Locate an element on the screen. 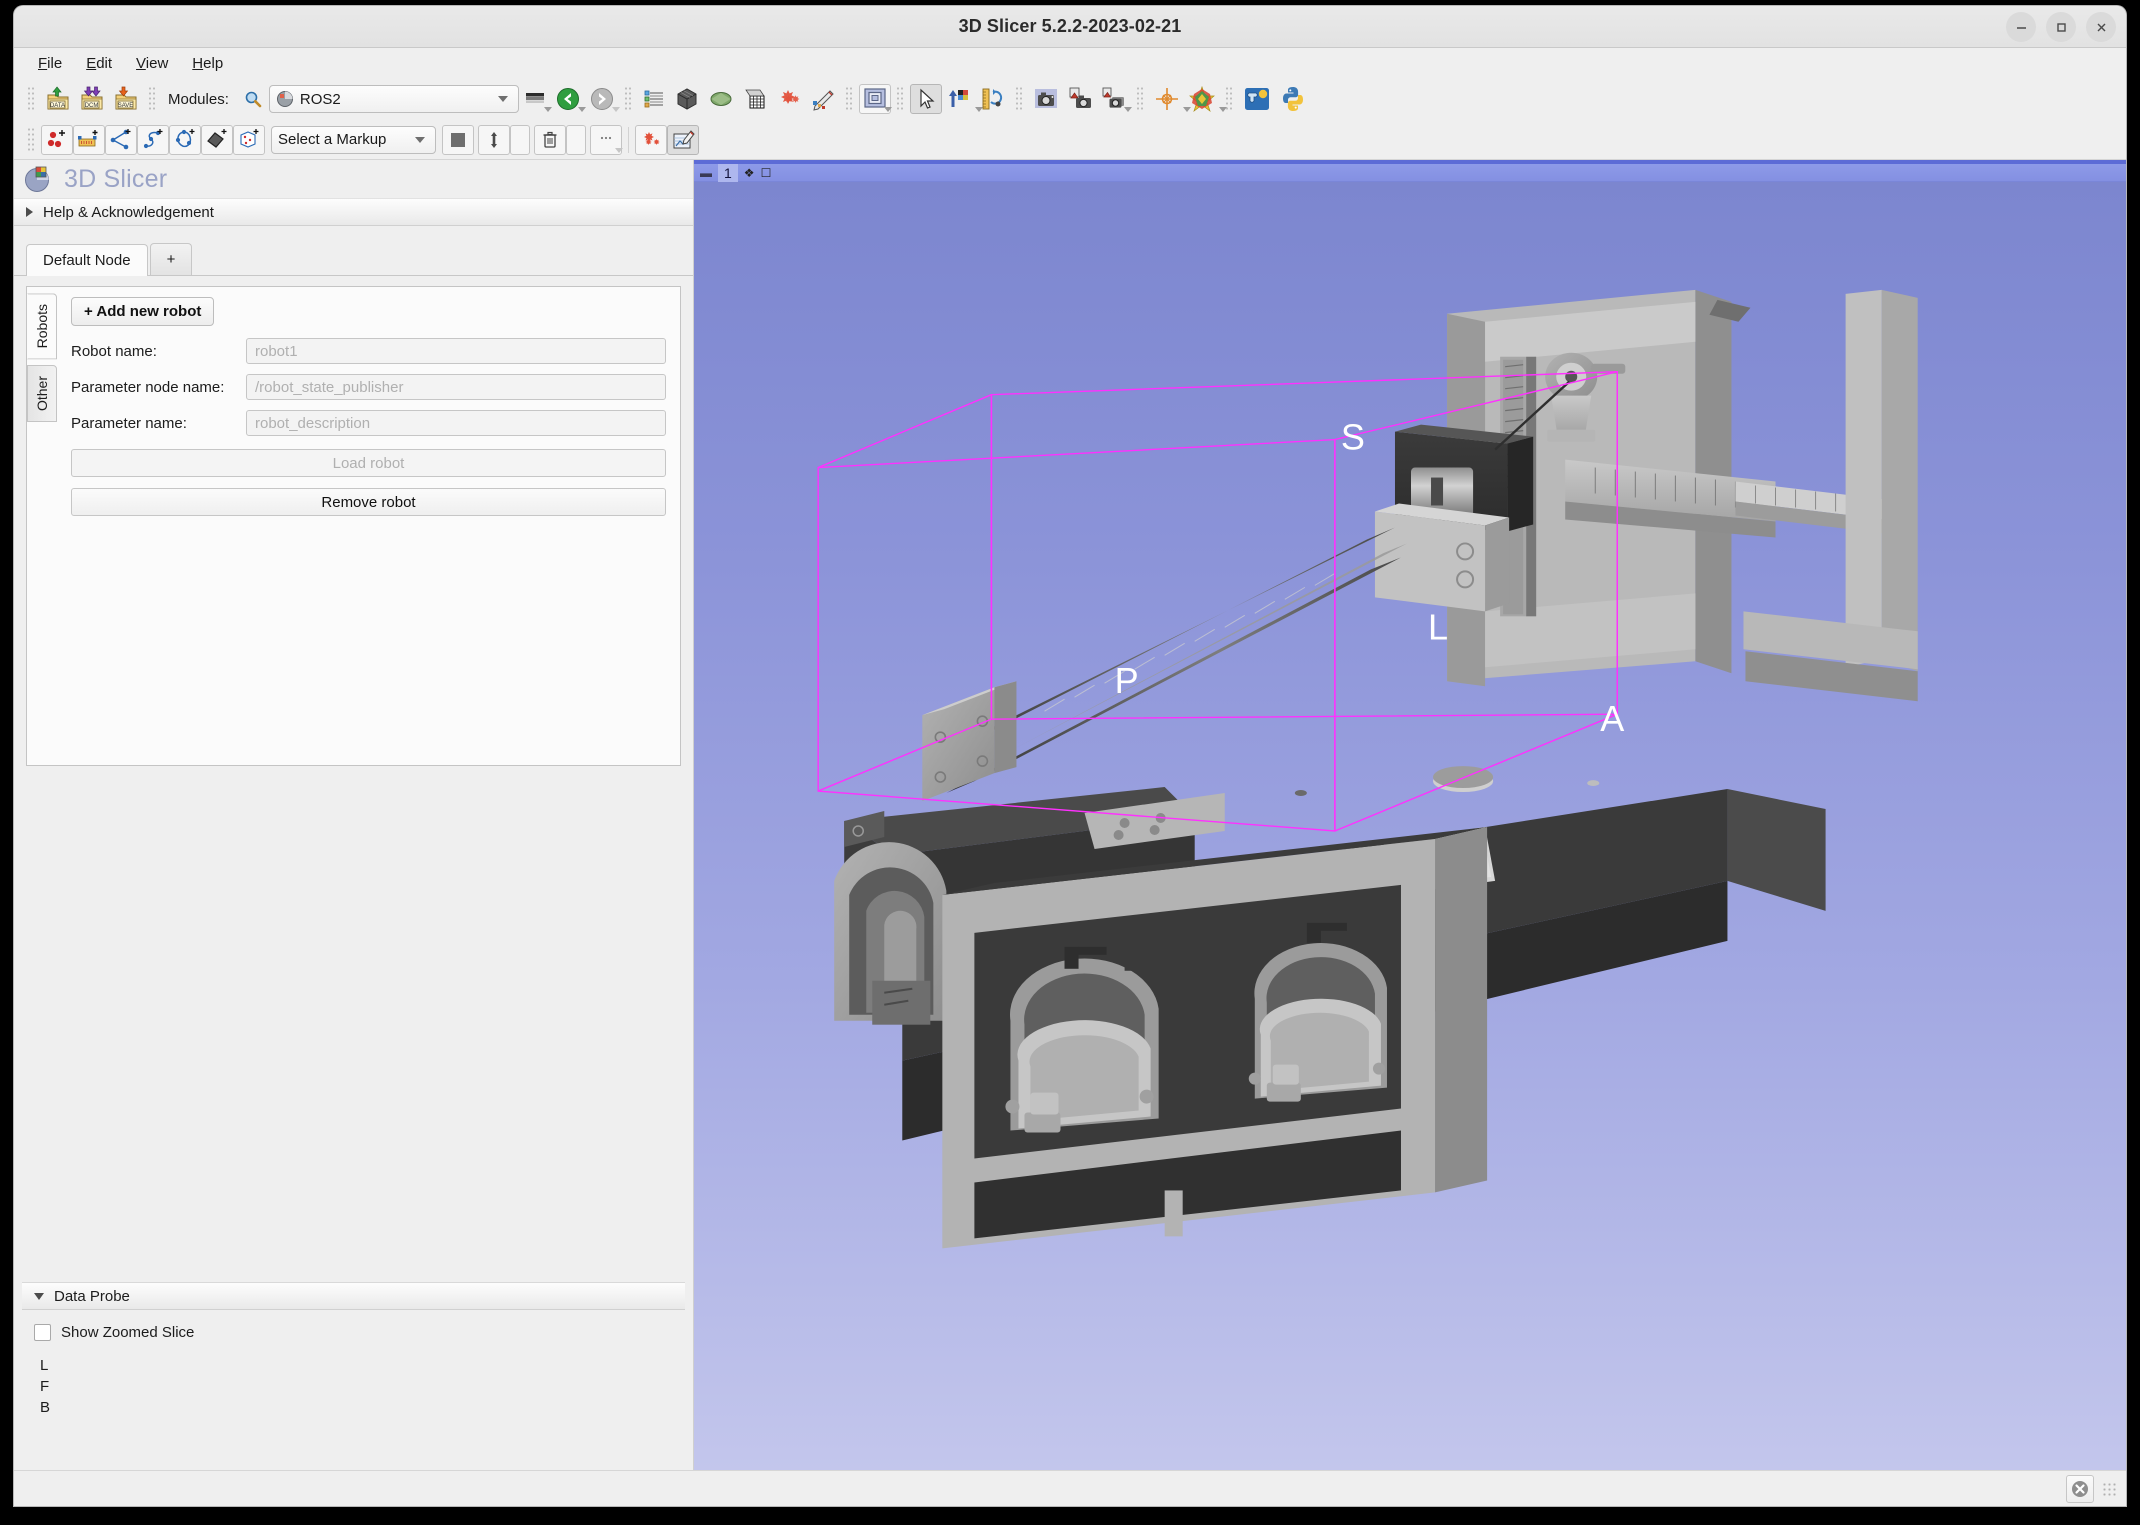 The image size is (2140, 1525). module-icon is located at coordinates (284, 99).